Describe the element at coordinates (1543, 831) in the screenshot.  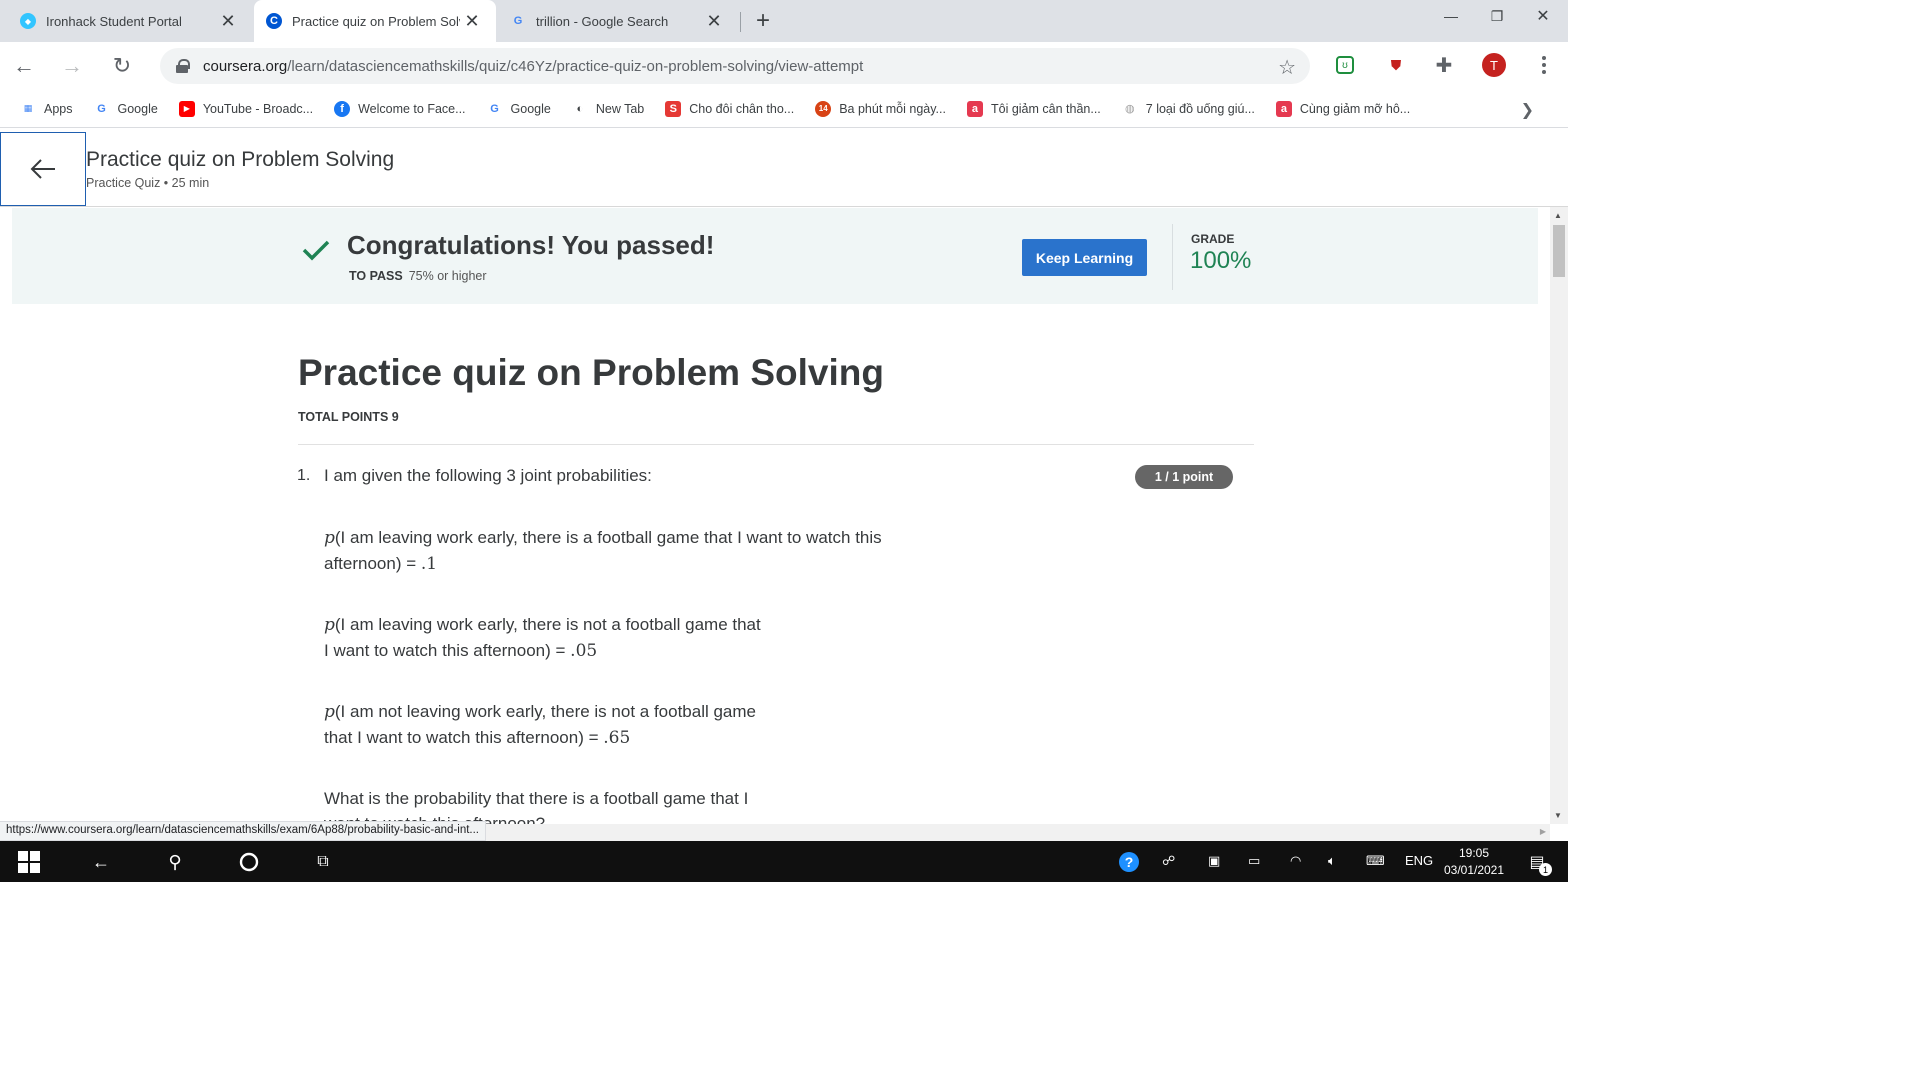
I see `scroll-right-icon: ▶` at that location.